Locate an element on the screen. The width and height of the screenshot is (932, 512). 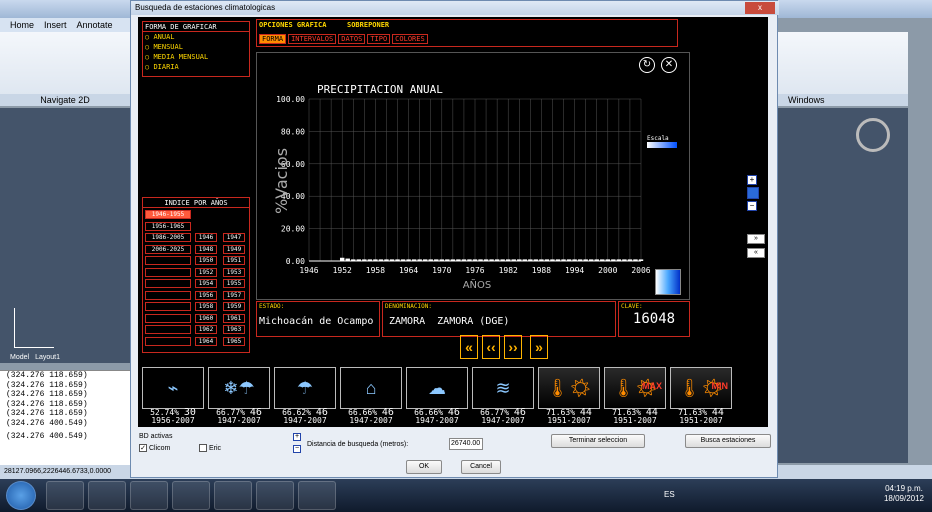
estado-box: ESTADO: Michoacán de Ocampo is located at coordinates (318, 319).